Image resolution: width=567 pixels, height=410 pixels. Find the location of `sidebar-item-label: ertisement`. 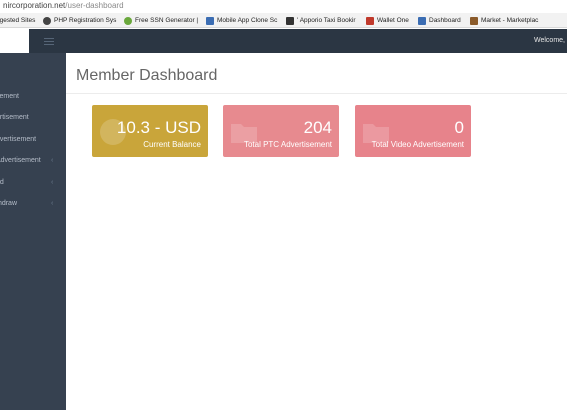

sidebar-item-label: ertisement is located at coordinates (14, 117).